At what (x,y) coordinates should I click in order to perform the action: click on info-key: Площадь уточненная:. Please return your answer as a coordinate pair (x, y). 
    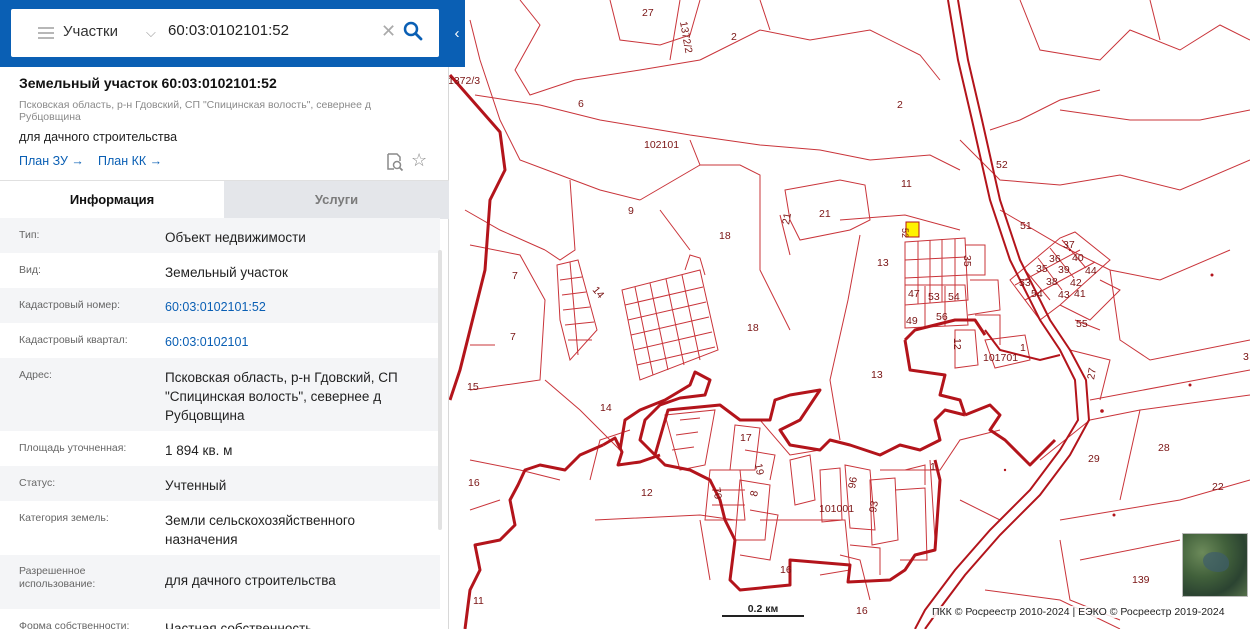
    Looking at the image, I should click on (73, 448).